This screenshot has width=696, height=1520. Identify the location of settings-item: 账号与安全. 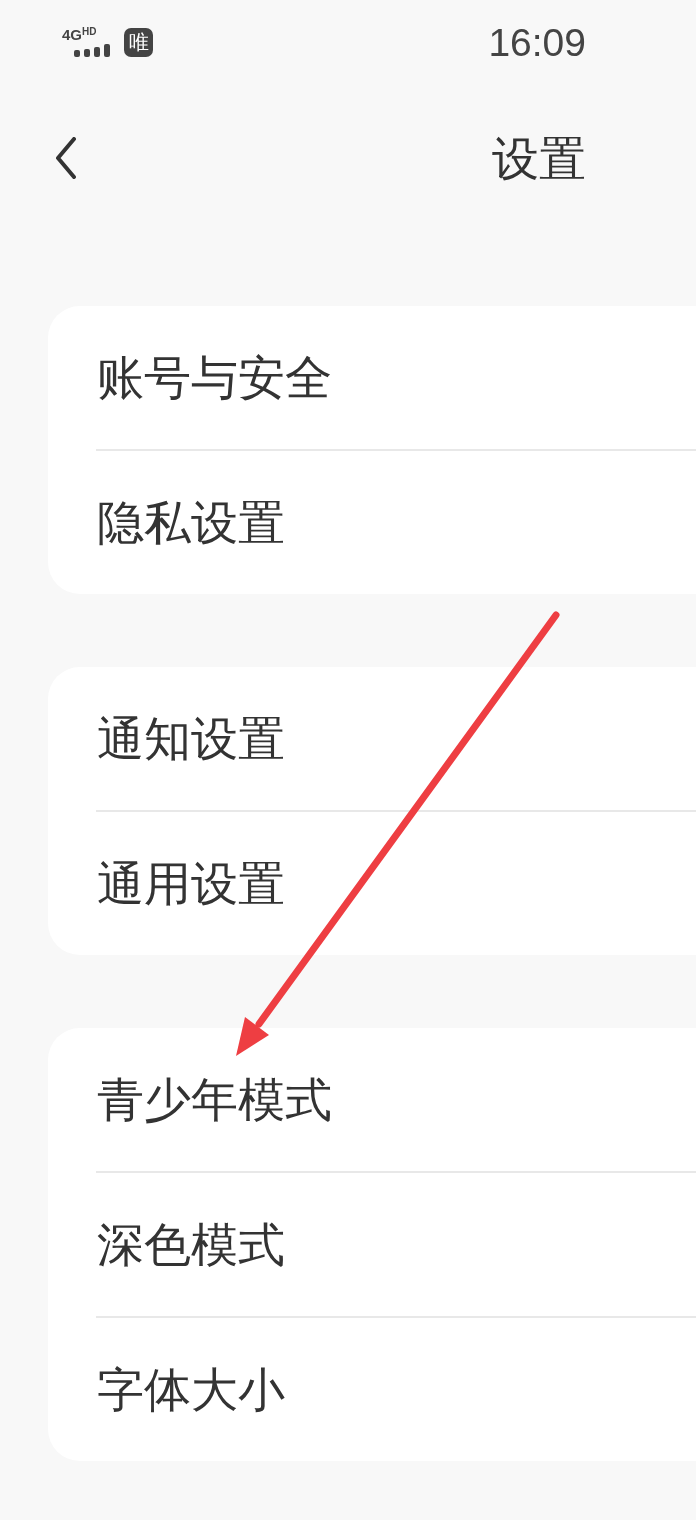
(214, 377).